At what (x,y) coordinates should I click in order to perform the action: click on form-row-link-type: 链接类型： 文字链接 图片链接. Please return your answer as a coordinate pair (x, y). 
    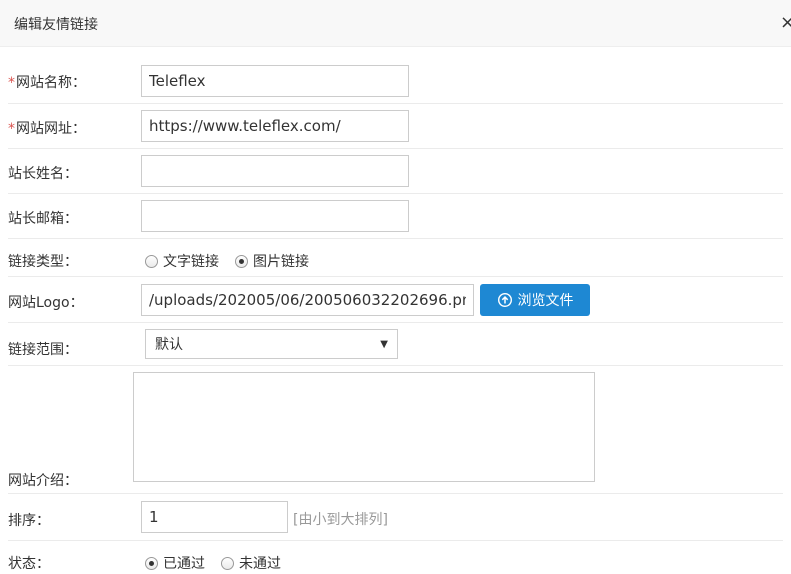
    Looking at the image, I should click on (395, 258).